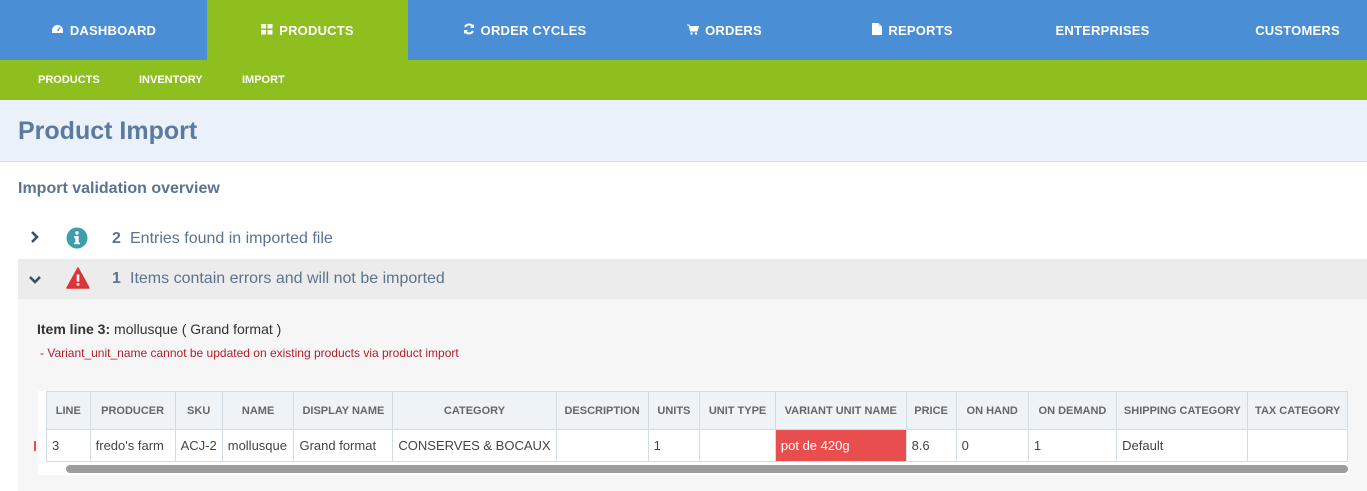  Describe the element at coordinates (696, 30) in the screenshot. I see `cart-icon` at that location.